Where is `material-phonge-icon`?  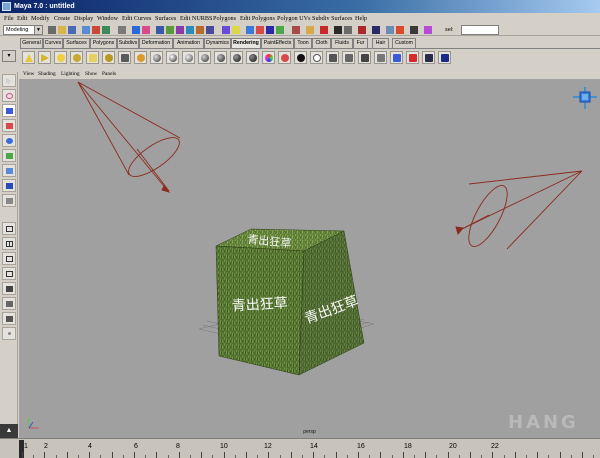
material-phonge-icon is located at coordinates (204, 57).